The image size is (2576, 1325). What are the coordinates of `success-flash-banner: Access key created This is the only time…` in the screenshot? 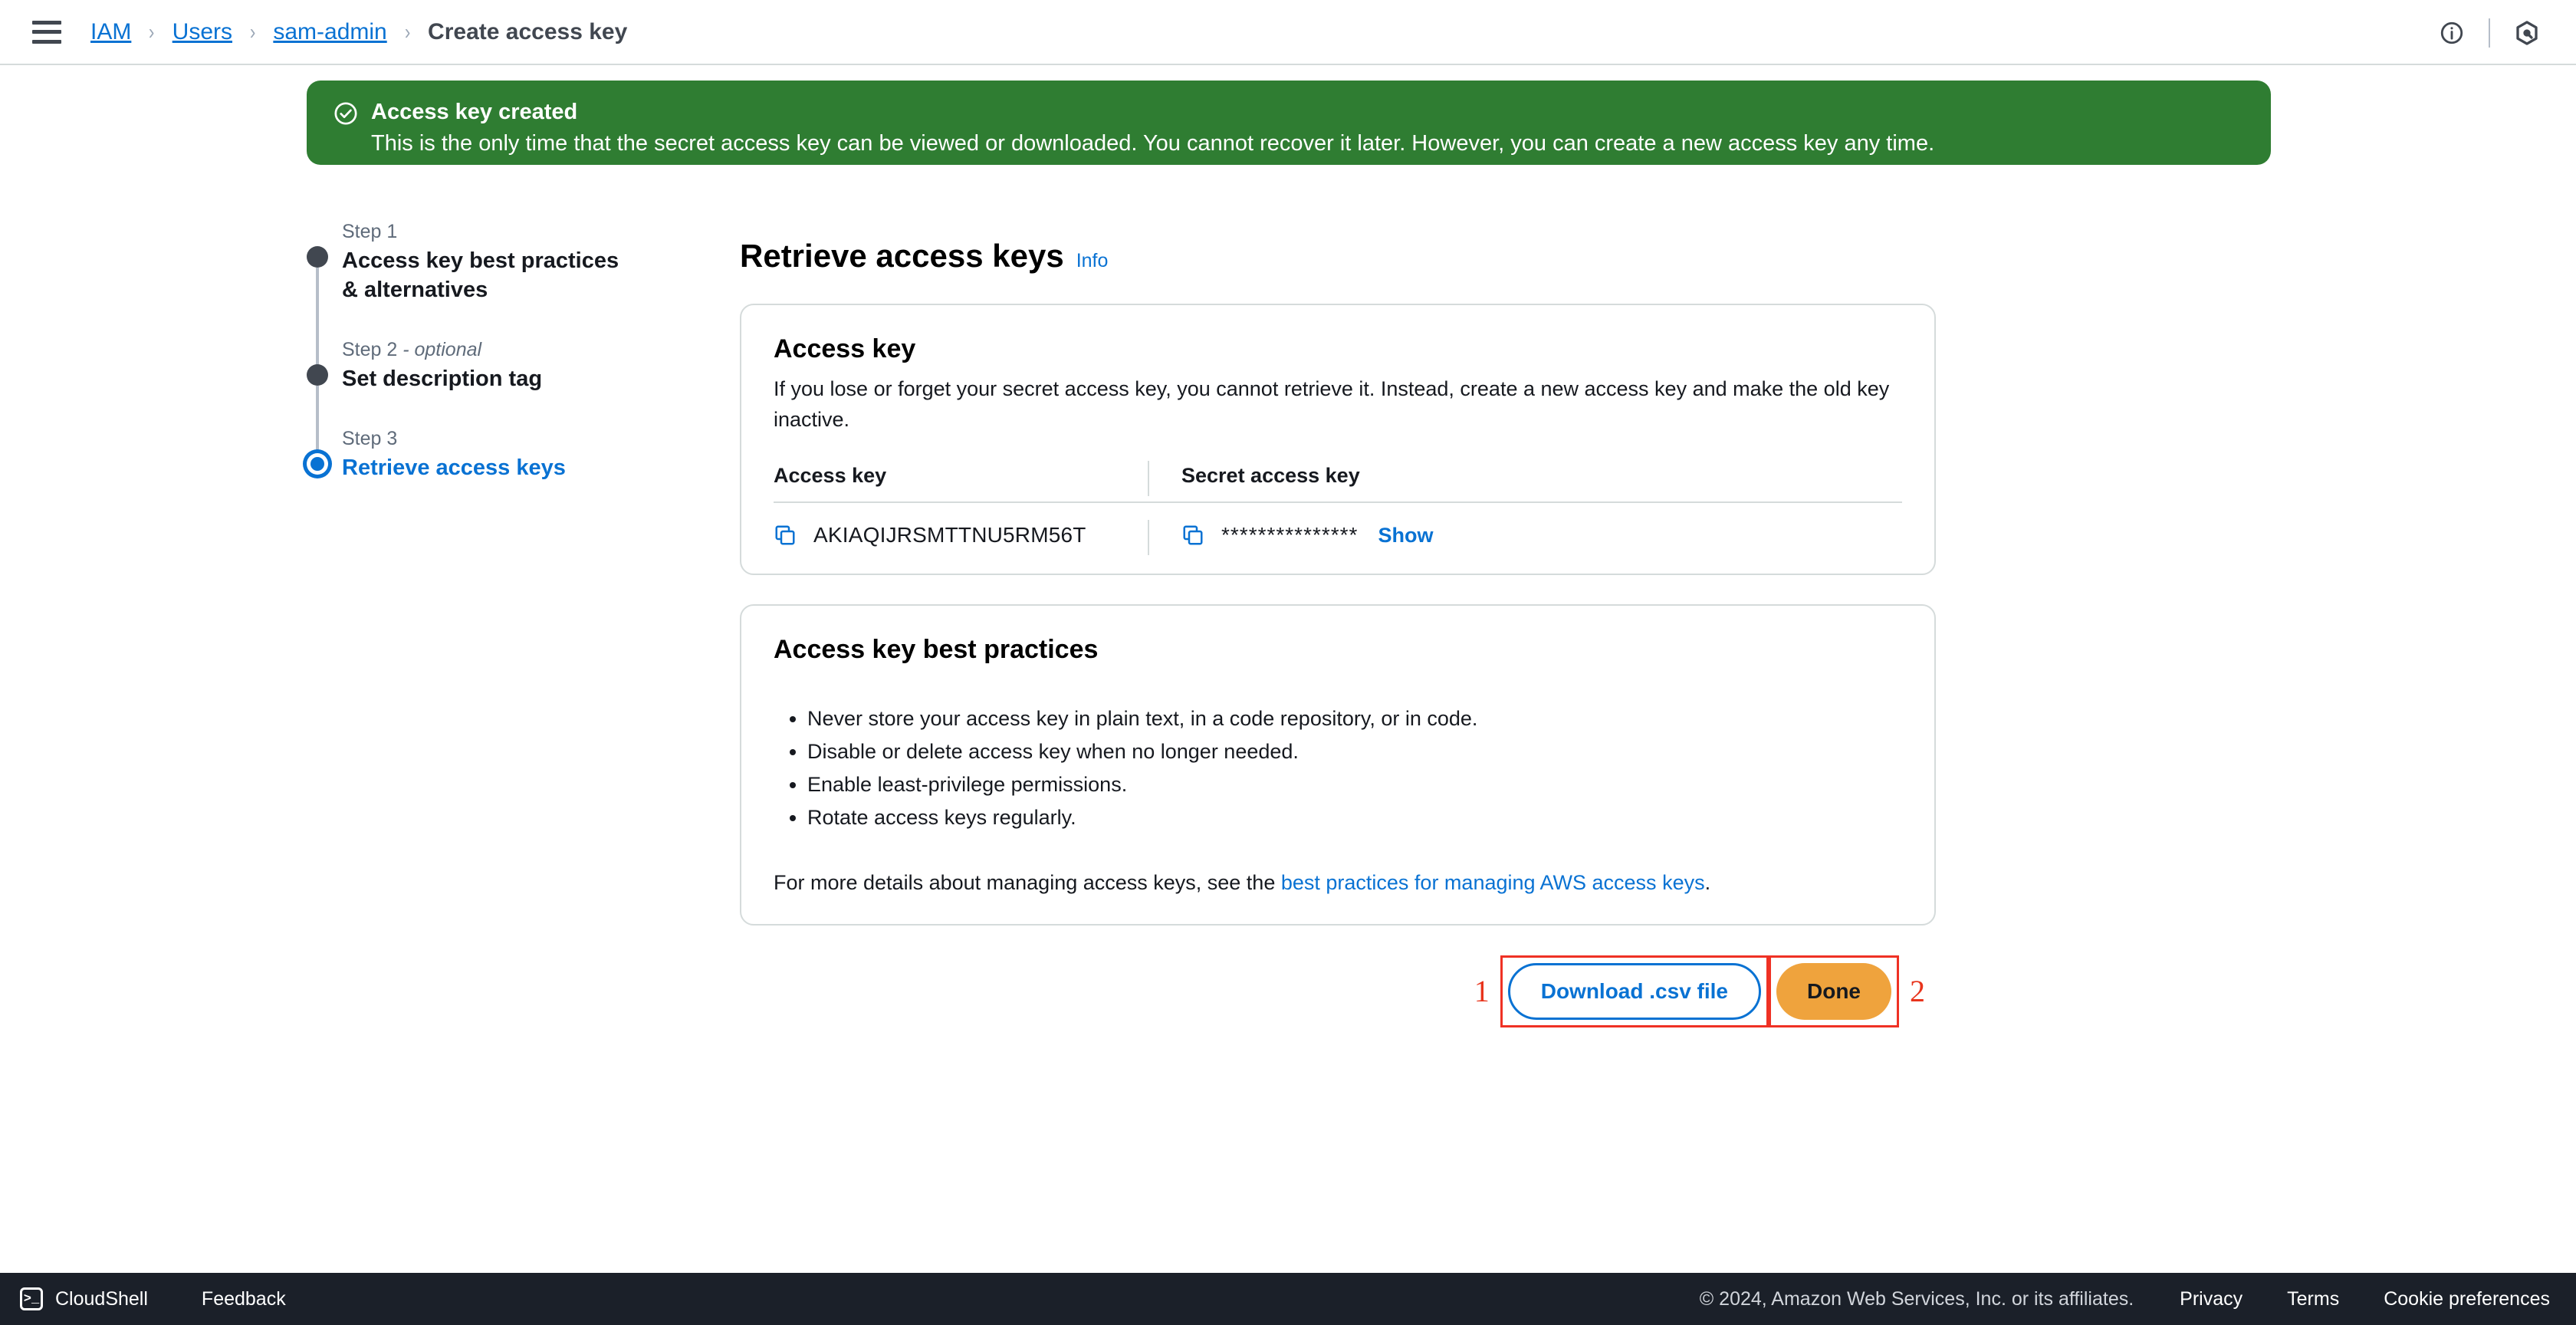 It's located at (1289, 123).